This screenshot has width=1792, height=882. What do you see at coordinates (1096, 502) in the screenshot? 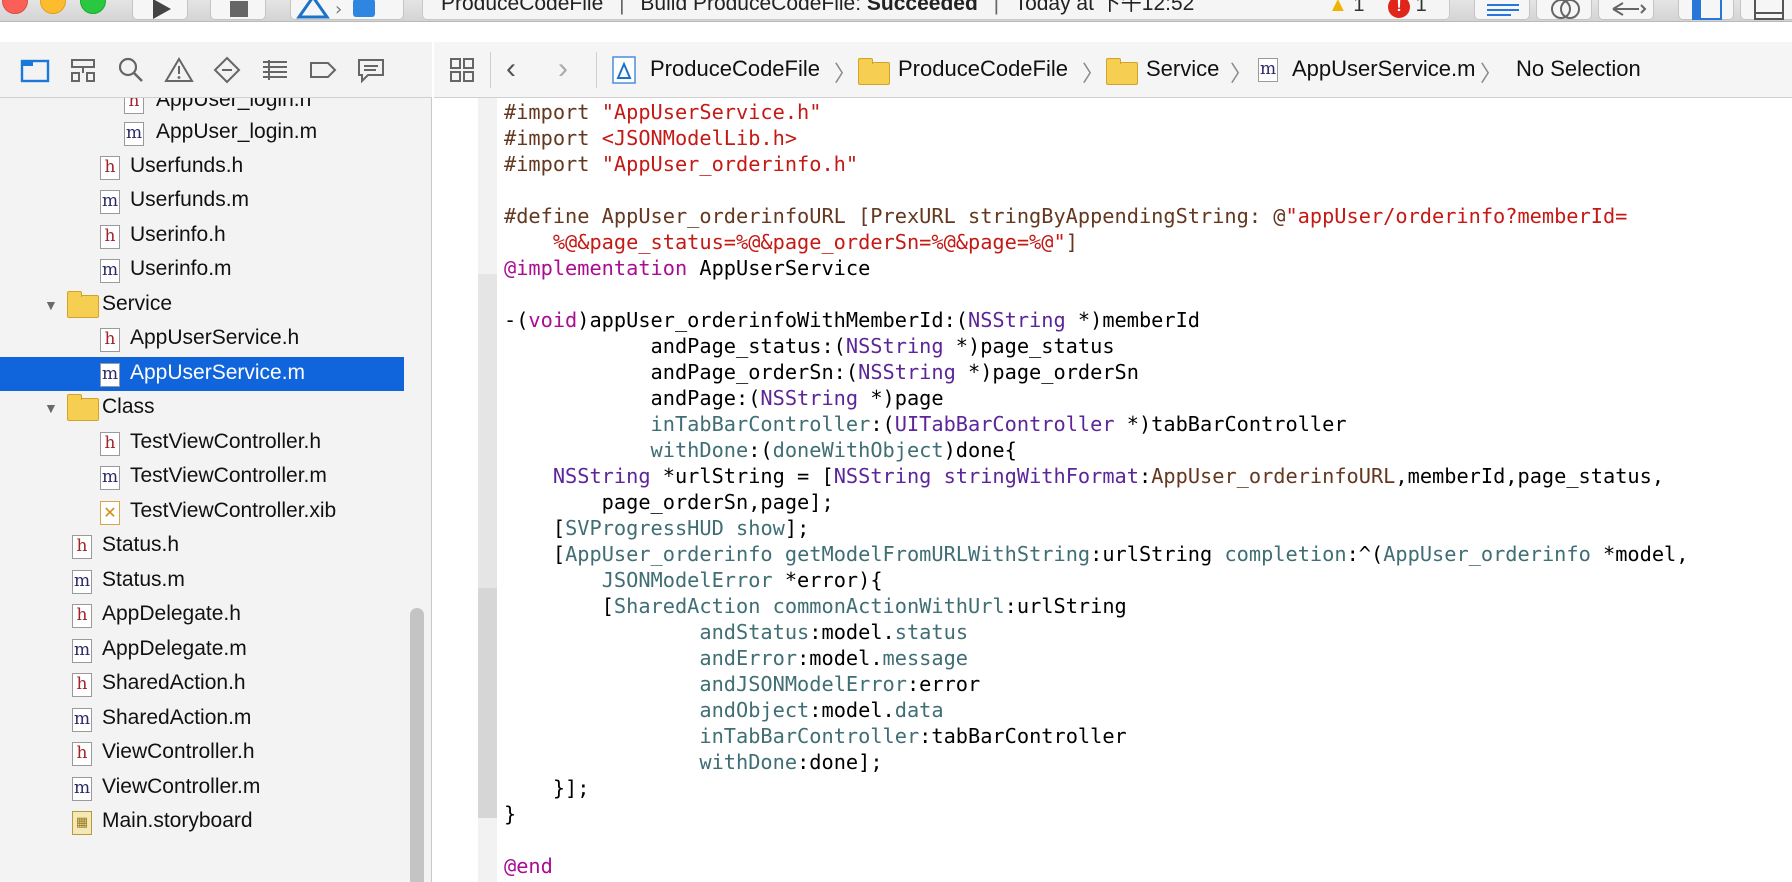
I see `code-line: page_orderSn,page];` at bounding box center [1096, 502].